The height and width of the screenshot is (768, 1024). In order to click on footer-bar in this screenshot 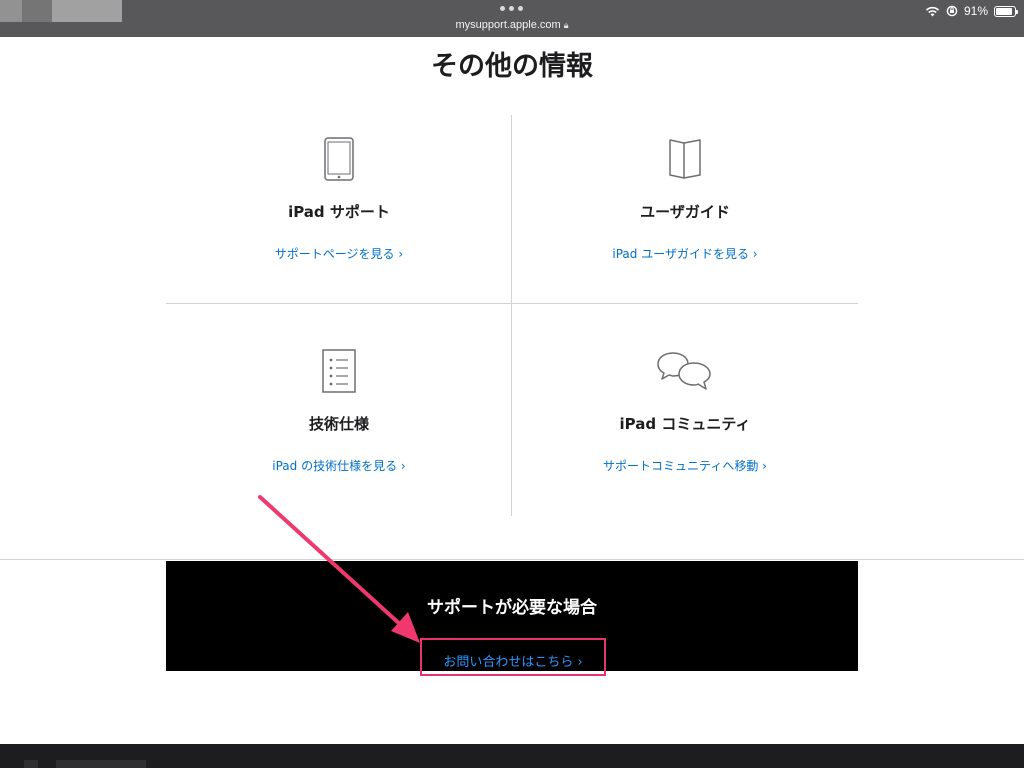, I will do `click(512, 756)`.